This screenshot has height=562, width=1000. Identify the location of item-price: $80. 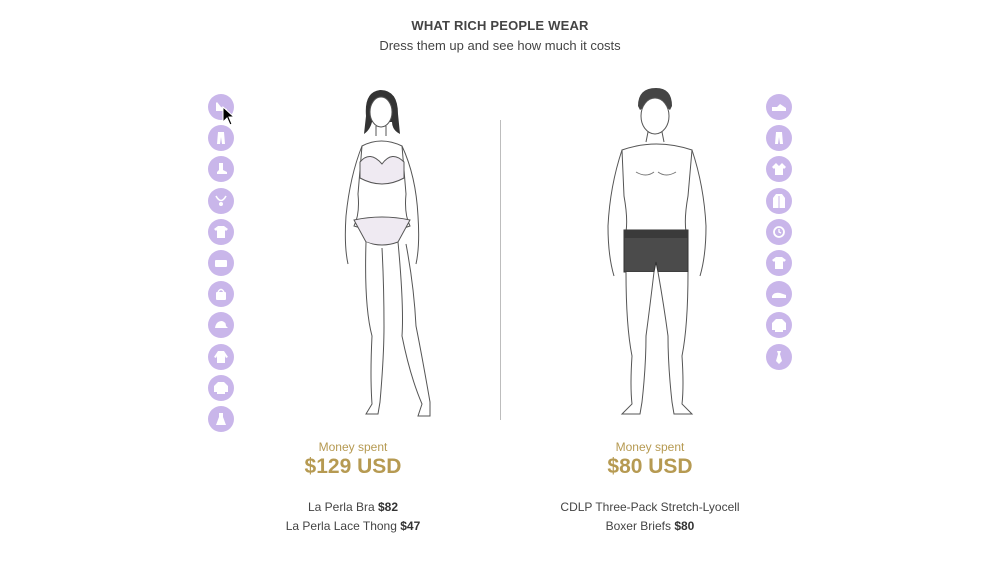
(684, 526).